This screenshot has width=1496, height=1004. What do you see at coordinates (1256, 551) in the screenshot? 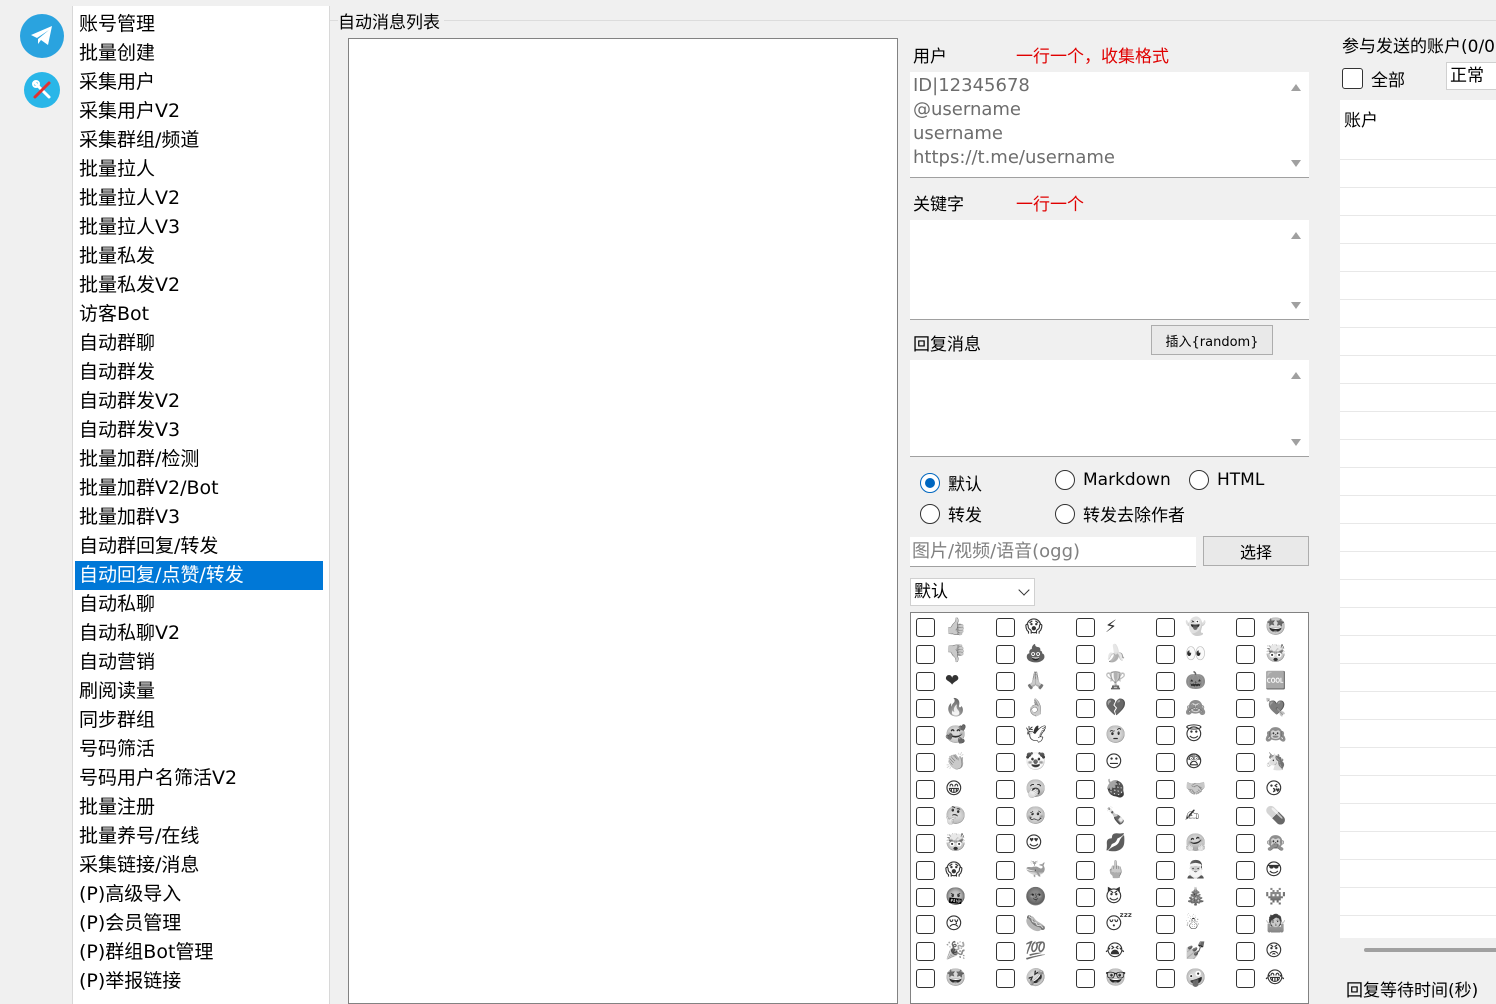
I see `choose-media-button: 选择` at bounding box center [1256, 551].